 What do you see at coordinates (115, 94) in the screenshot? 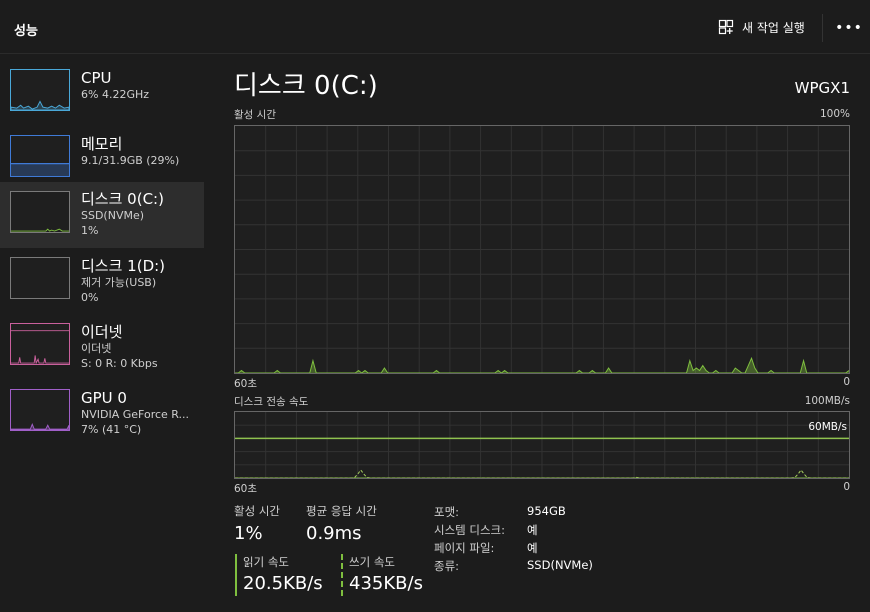
I see `sidebar-item-detail: 6% 4.22GHz` at bounding box center [115, 94].